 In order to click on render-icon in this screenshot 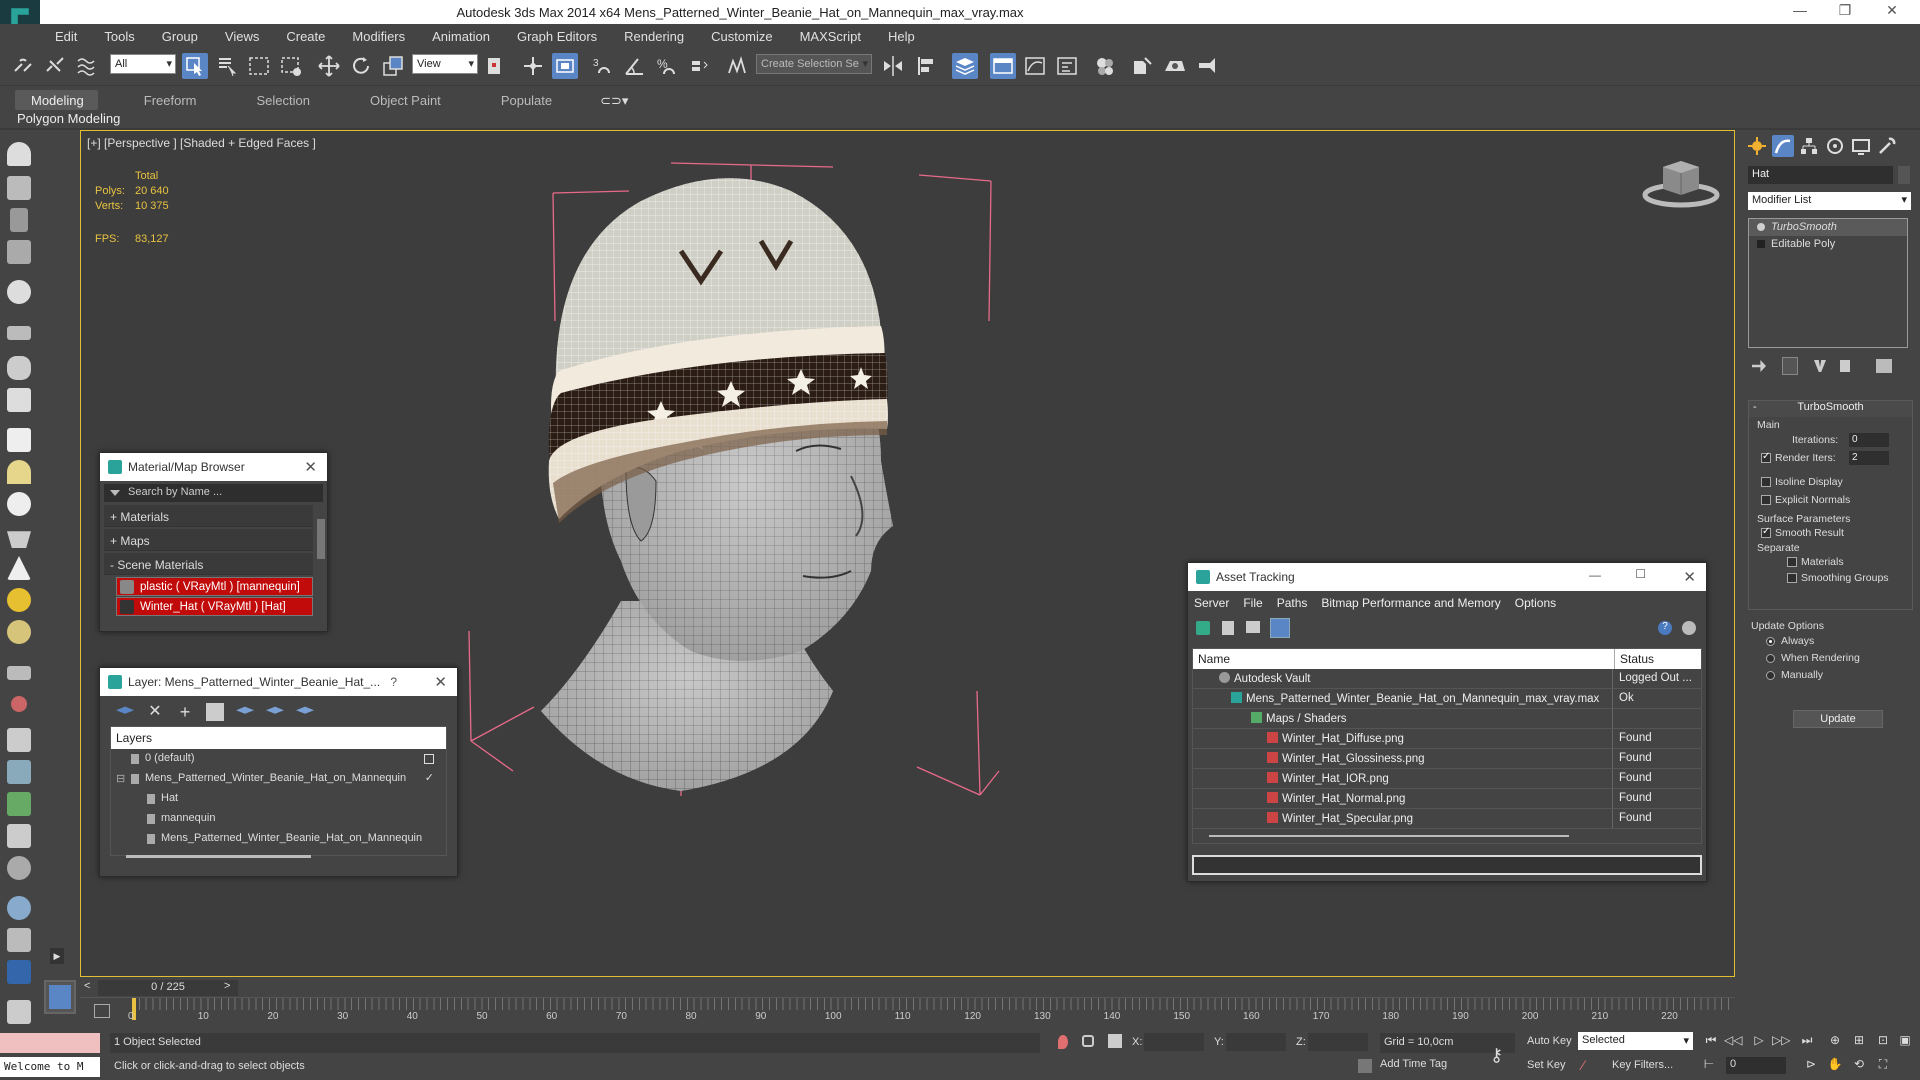, I will do `click(19, 972)`.